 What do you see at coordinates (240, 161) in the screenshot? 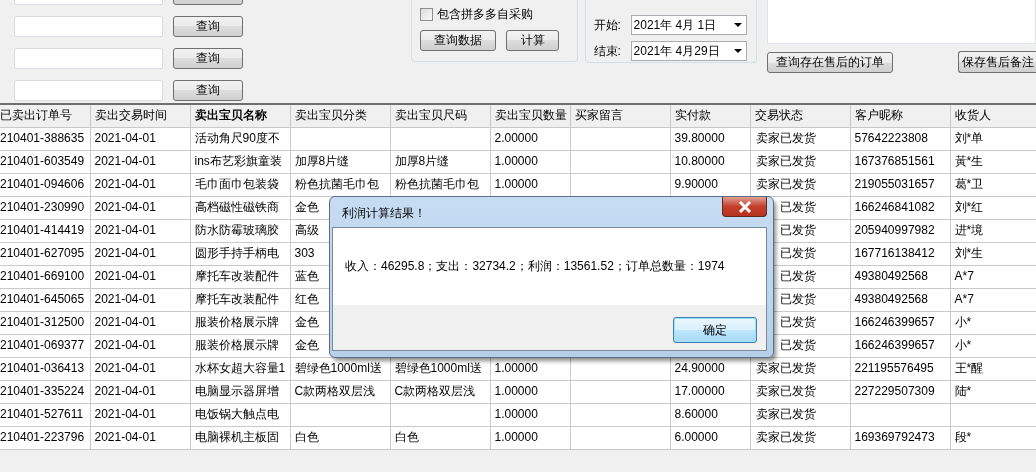
I see `table-cell: ins布艺彩旗童装` at bounding box center [240, 161].